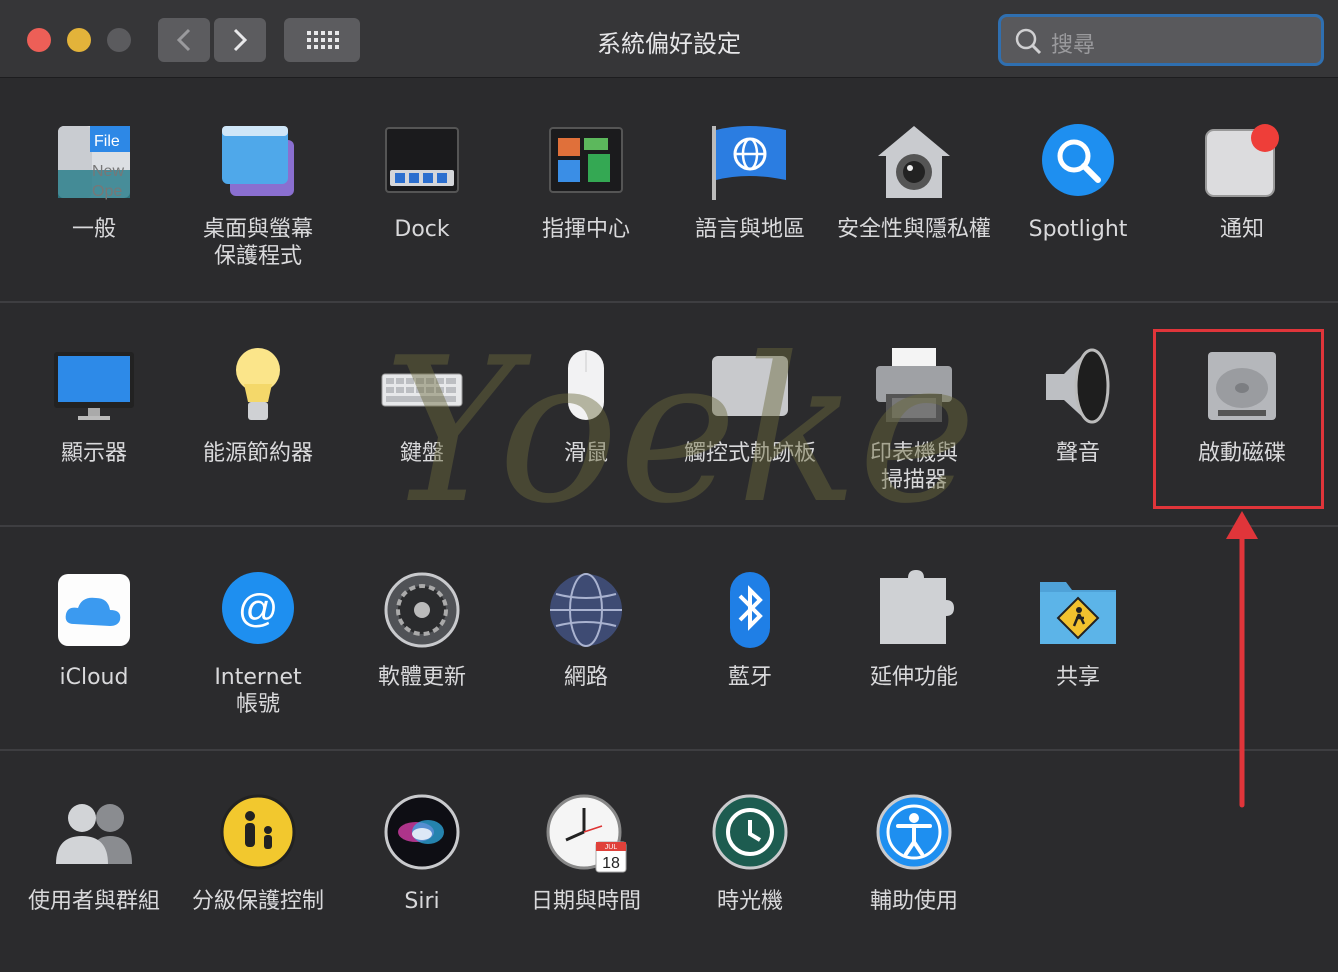  I want to click on energy-saver-icon, so click(258, 384).